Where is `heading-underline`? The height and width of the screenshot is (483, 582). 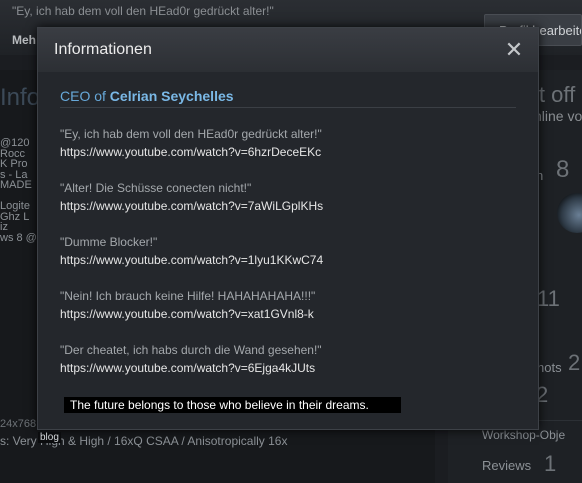
heading-underline is located at coordinates (288, 107).